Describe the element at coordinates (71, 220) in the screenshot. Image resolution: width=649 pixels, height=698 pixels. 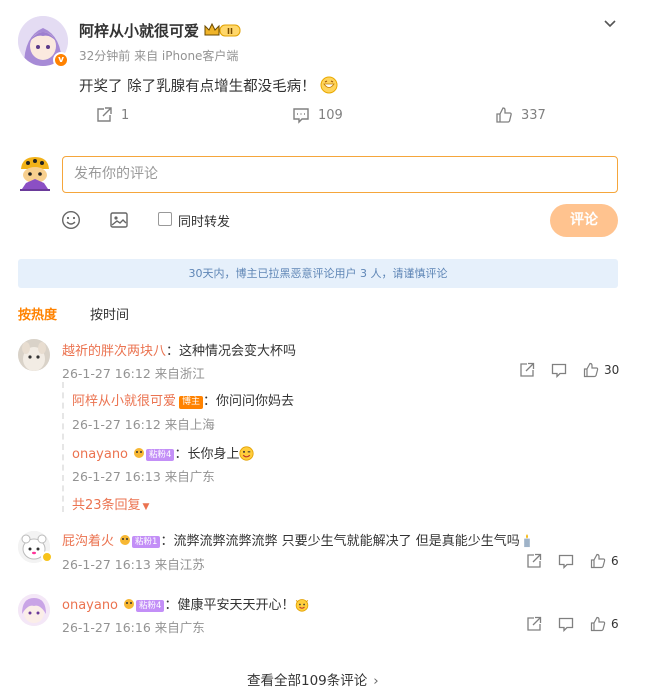
I see `emoji-icon` at that location.